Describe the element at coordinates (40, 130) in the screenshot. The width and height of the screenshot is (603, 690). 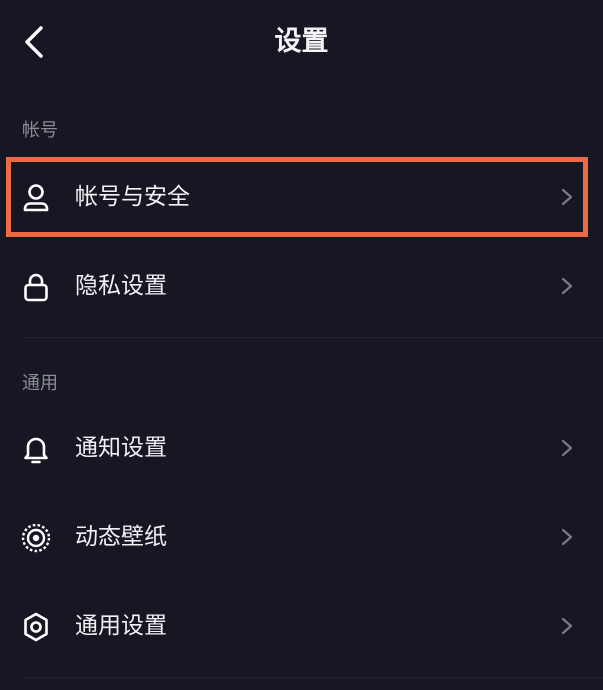
I see `section-label-account: 帐号` at that location.